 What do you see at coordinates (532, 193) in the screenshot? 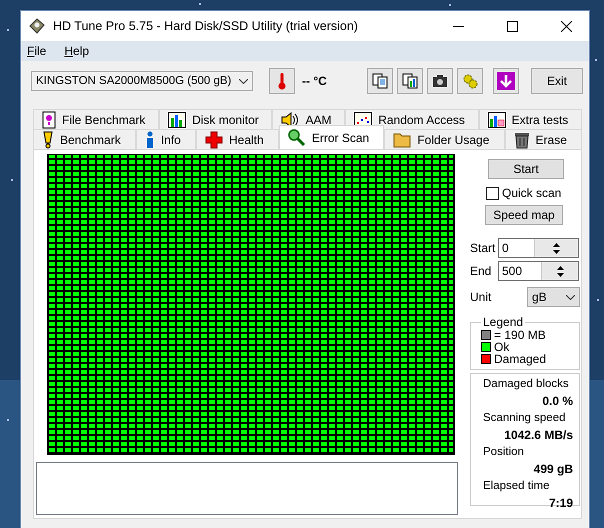
I see `quick-scan-label: Quick scan` at bounding box center [532, 193].